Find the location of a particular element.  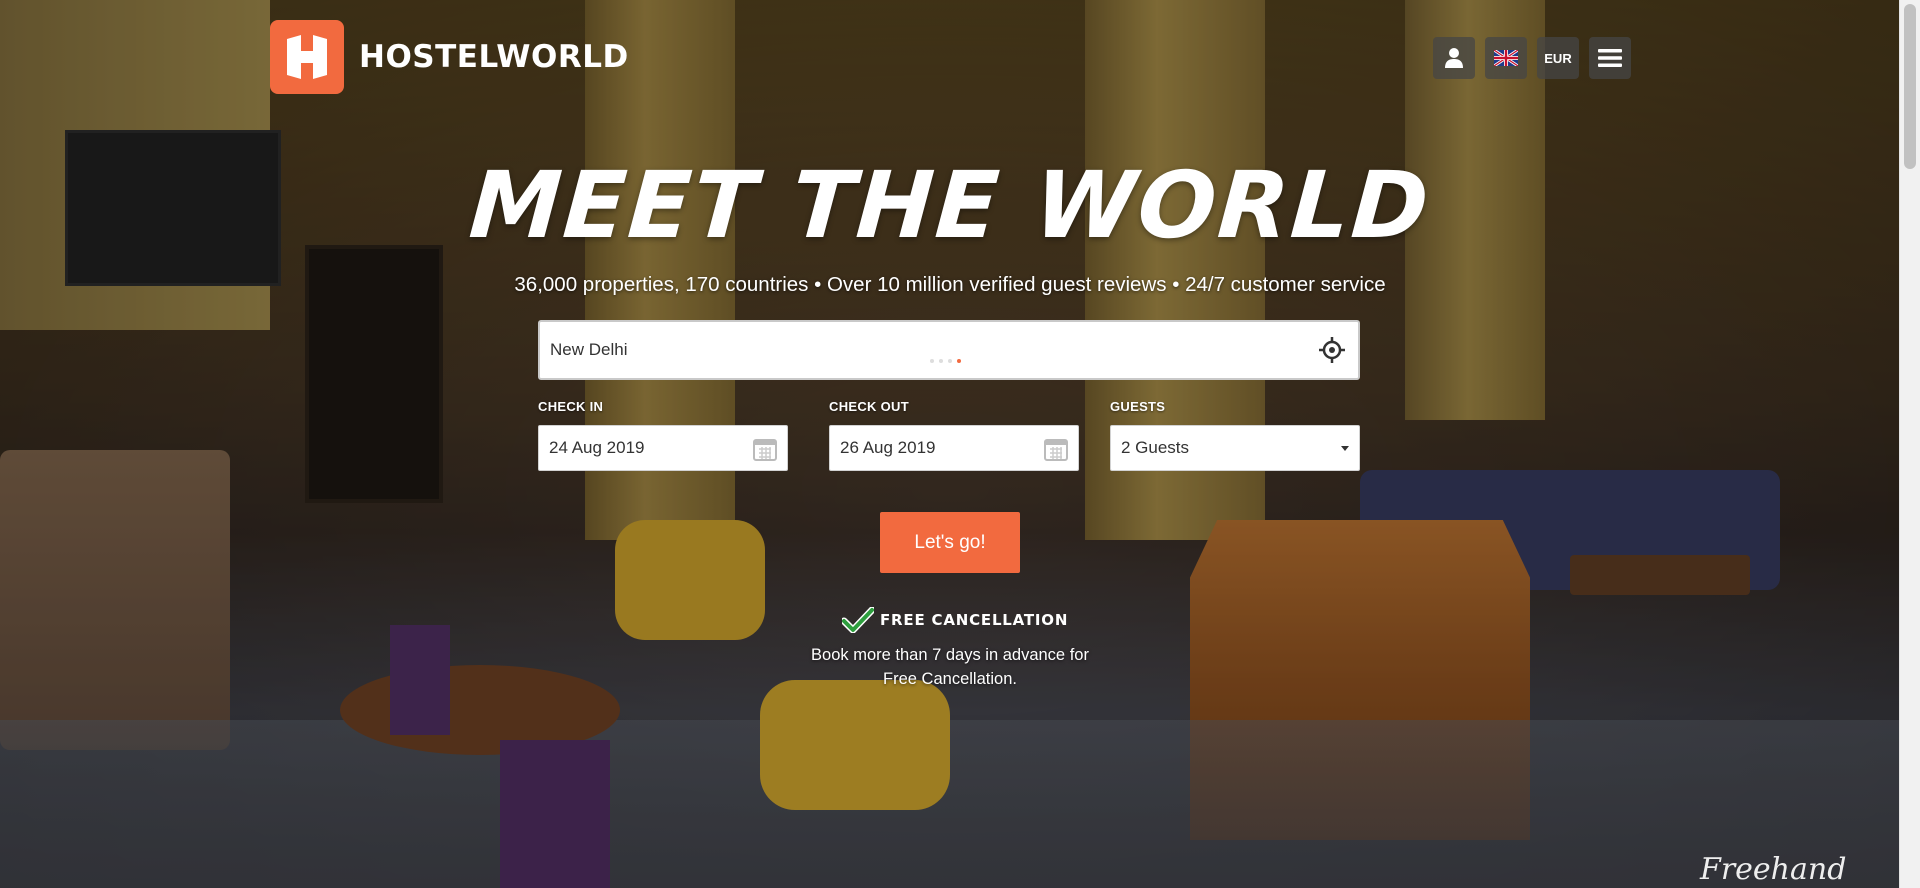

checkin-label: CHECK IN is located at coordinates (571, 406).